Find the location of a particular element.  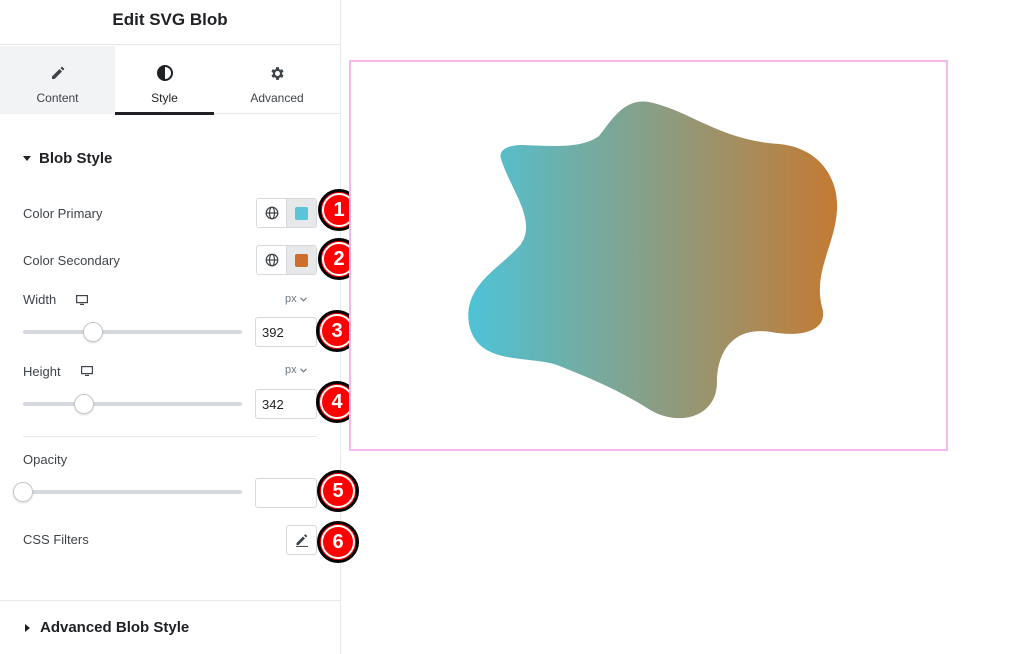

color-secondary-control is located at coordinates (286, 260).